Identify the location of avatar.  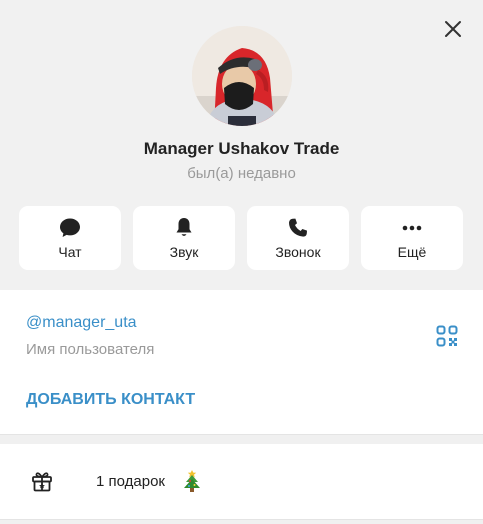
(242, 76).